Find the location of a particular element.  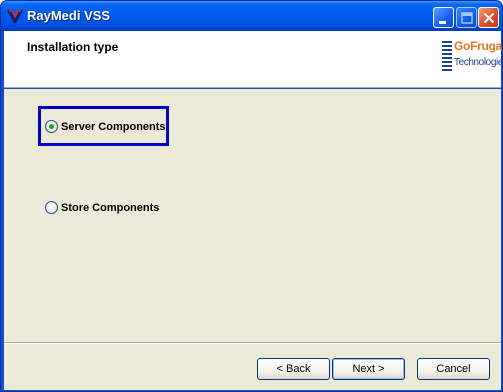

raymedi-app-icon is located at coordinates (15, 16).